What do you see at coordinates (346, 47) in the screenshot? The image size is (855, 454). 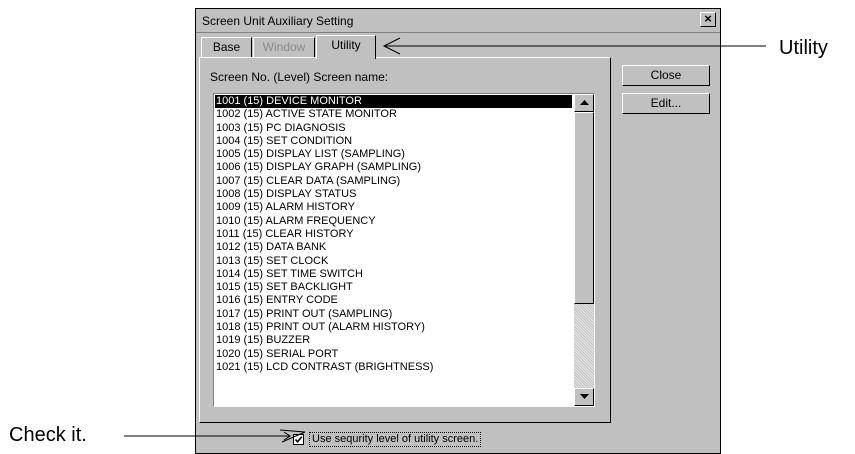 I see `tab-utility: Utility` at bounding box center [346, 47].